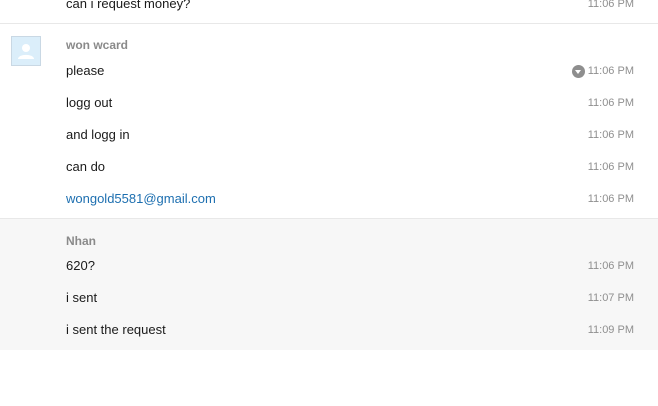  What do you see at coordinates (89, 102) in the screenshot?
I see `message-text: logg out` at bounding box center [89, 102].